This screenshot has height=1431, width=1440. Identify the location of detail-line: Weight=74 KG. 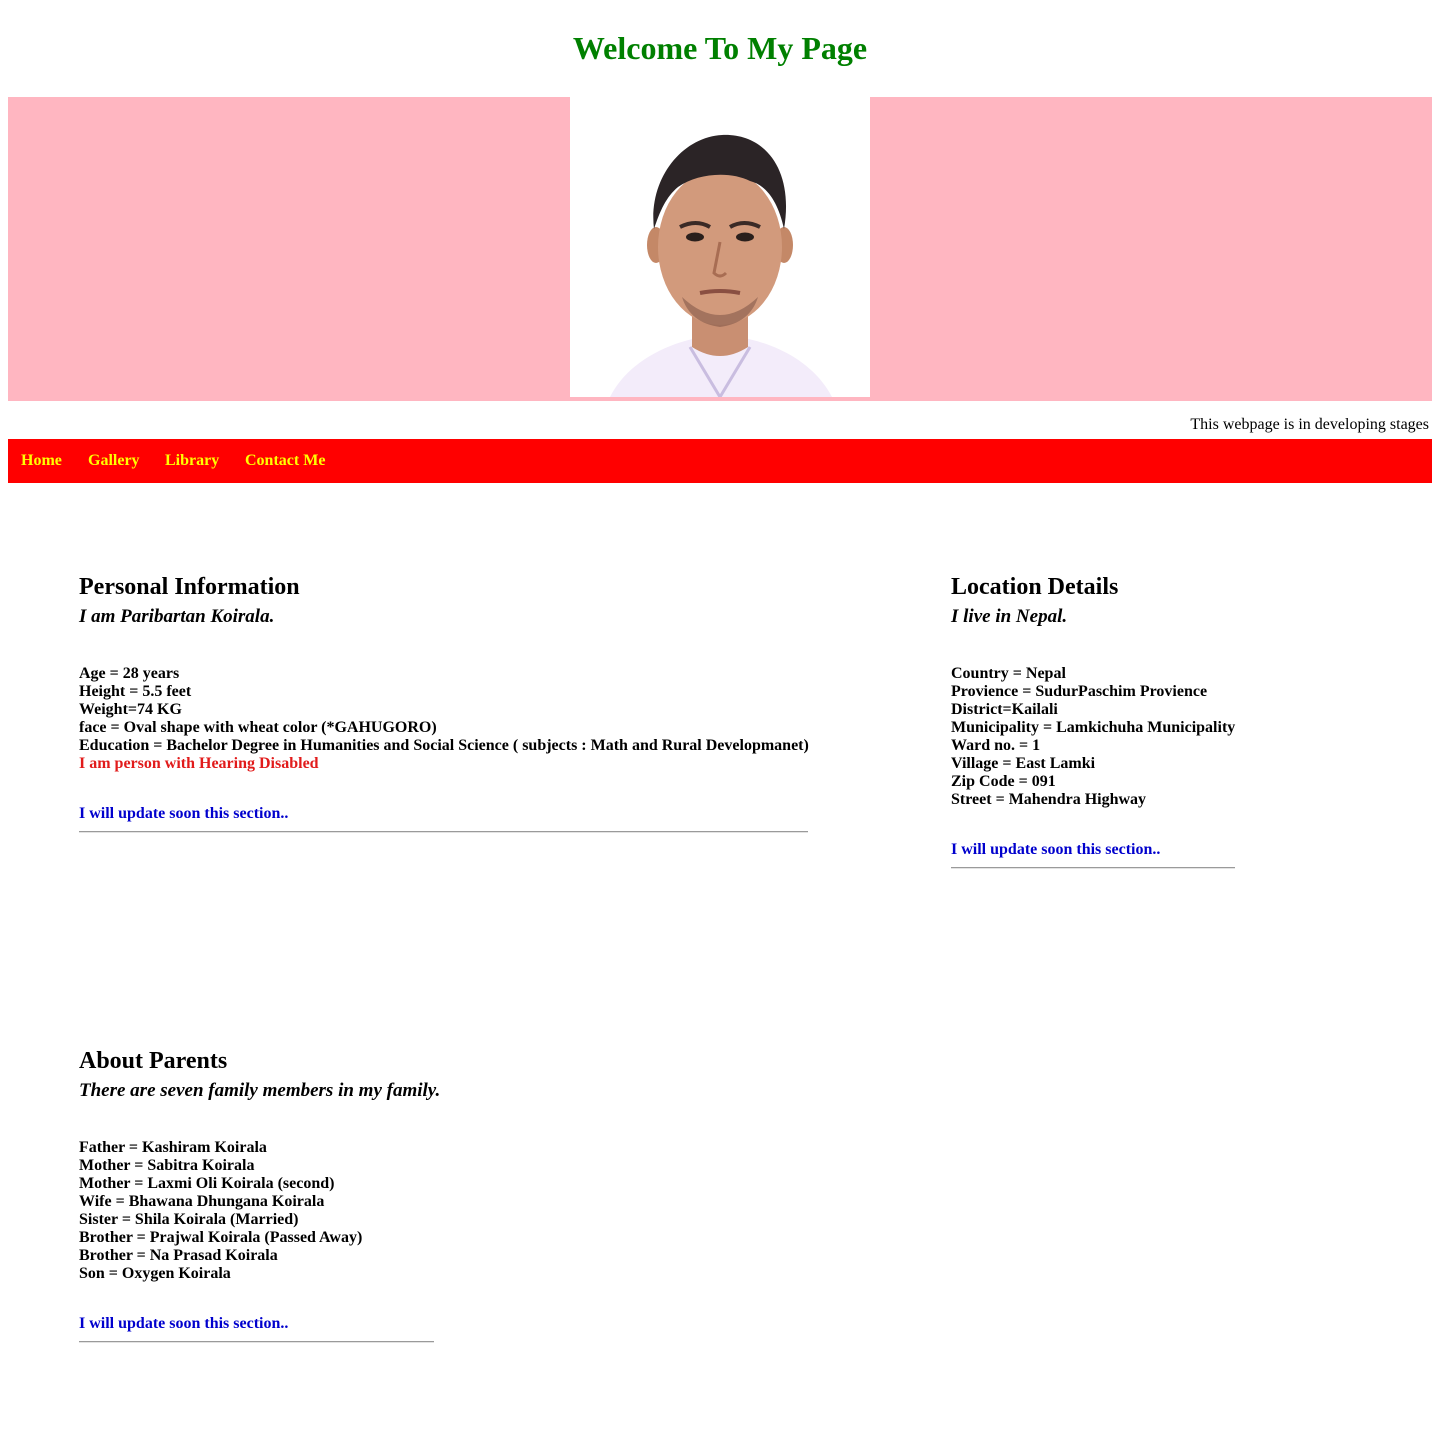
(130, 709).